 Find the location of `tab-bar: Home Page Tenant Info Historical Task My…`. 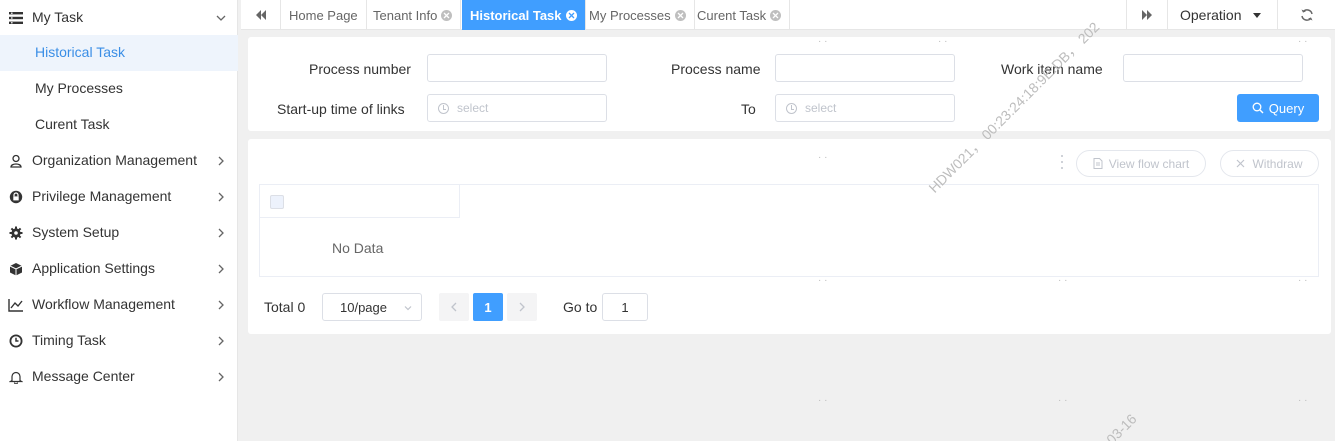

tab-bar: Home Page Tenant Info Historical Task My… is located at coordinates (788, 15).